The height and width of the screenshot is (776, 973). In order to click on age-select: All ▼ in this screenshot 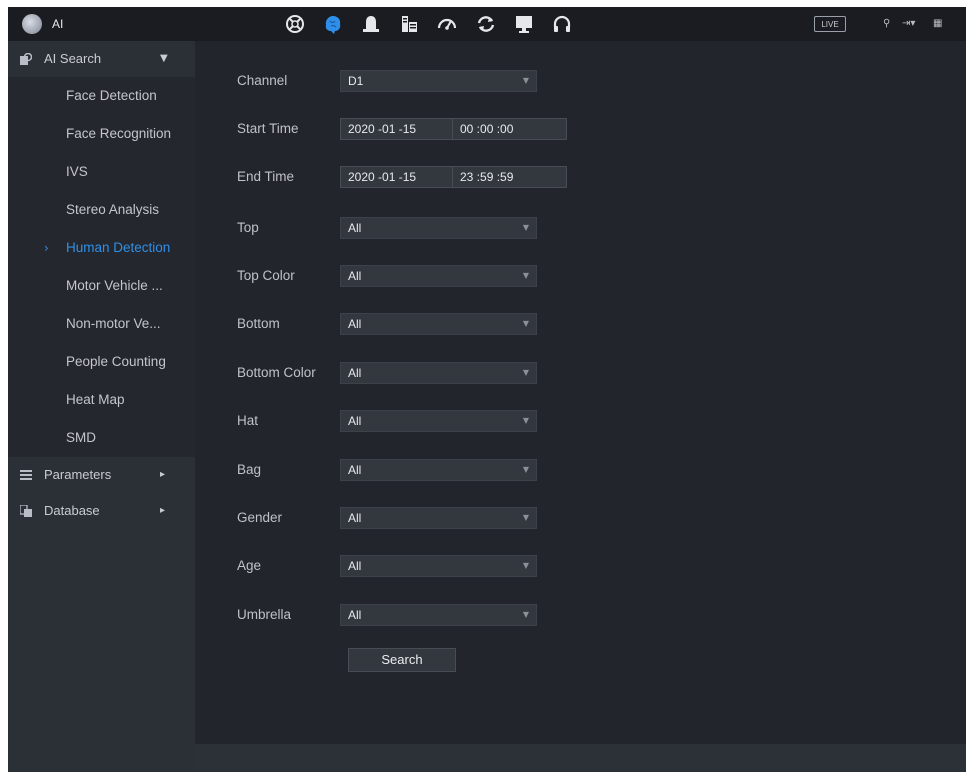, I will do `click(438, 566)`.